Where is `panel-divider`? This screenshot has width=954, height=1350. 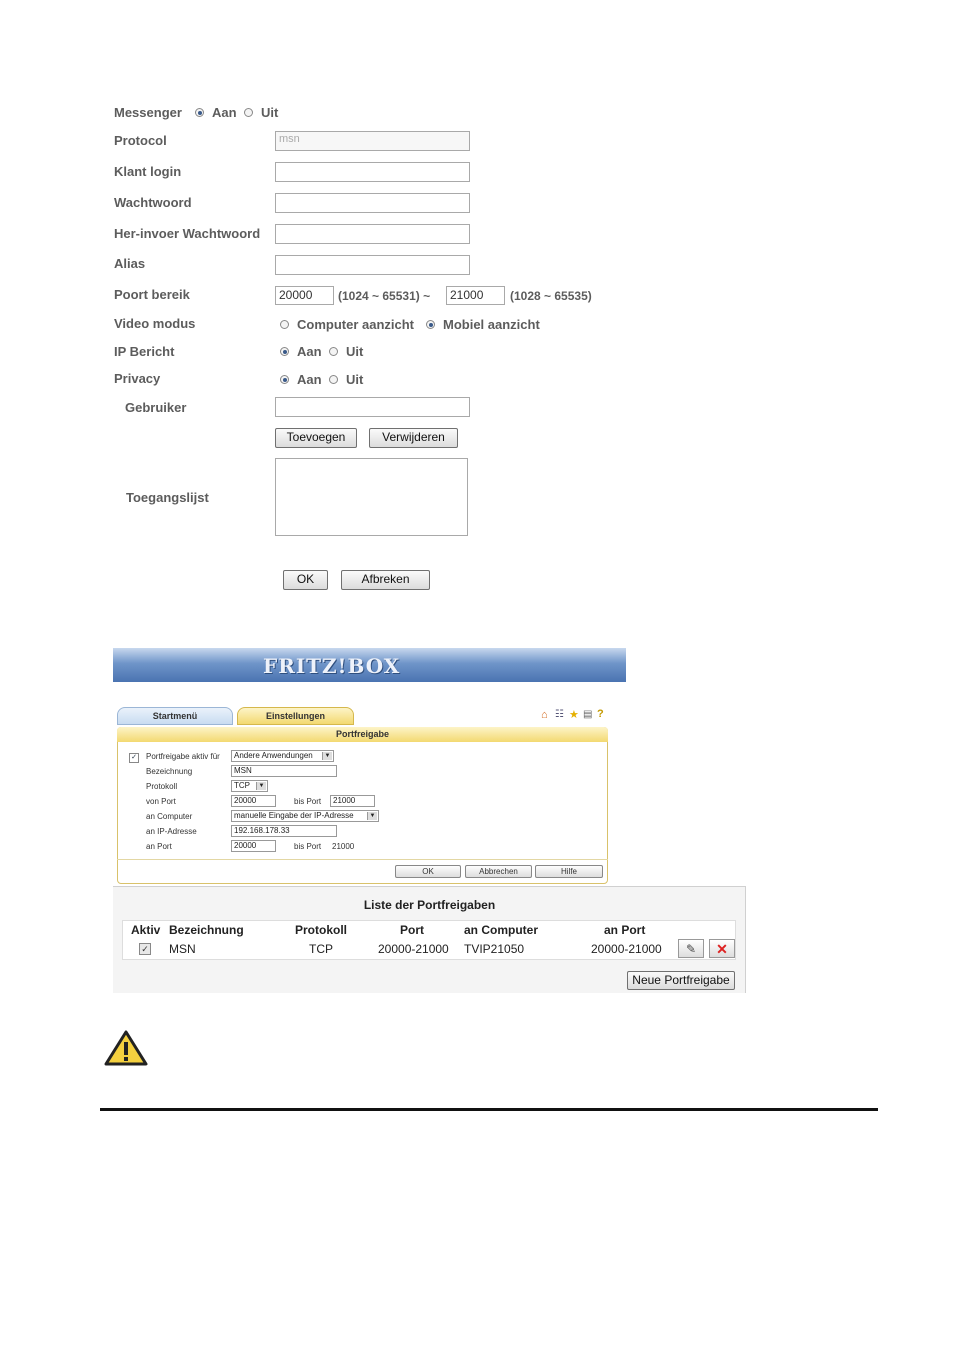
panel-divider is located at coordinates (362, 859).